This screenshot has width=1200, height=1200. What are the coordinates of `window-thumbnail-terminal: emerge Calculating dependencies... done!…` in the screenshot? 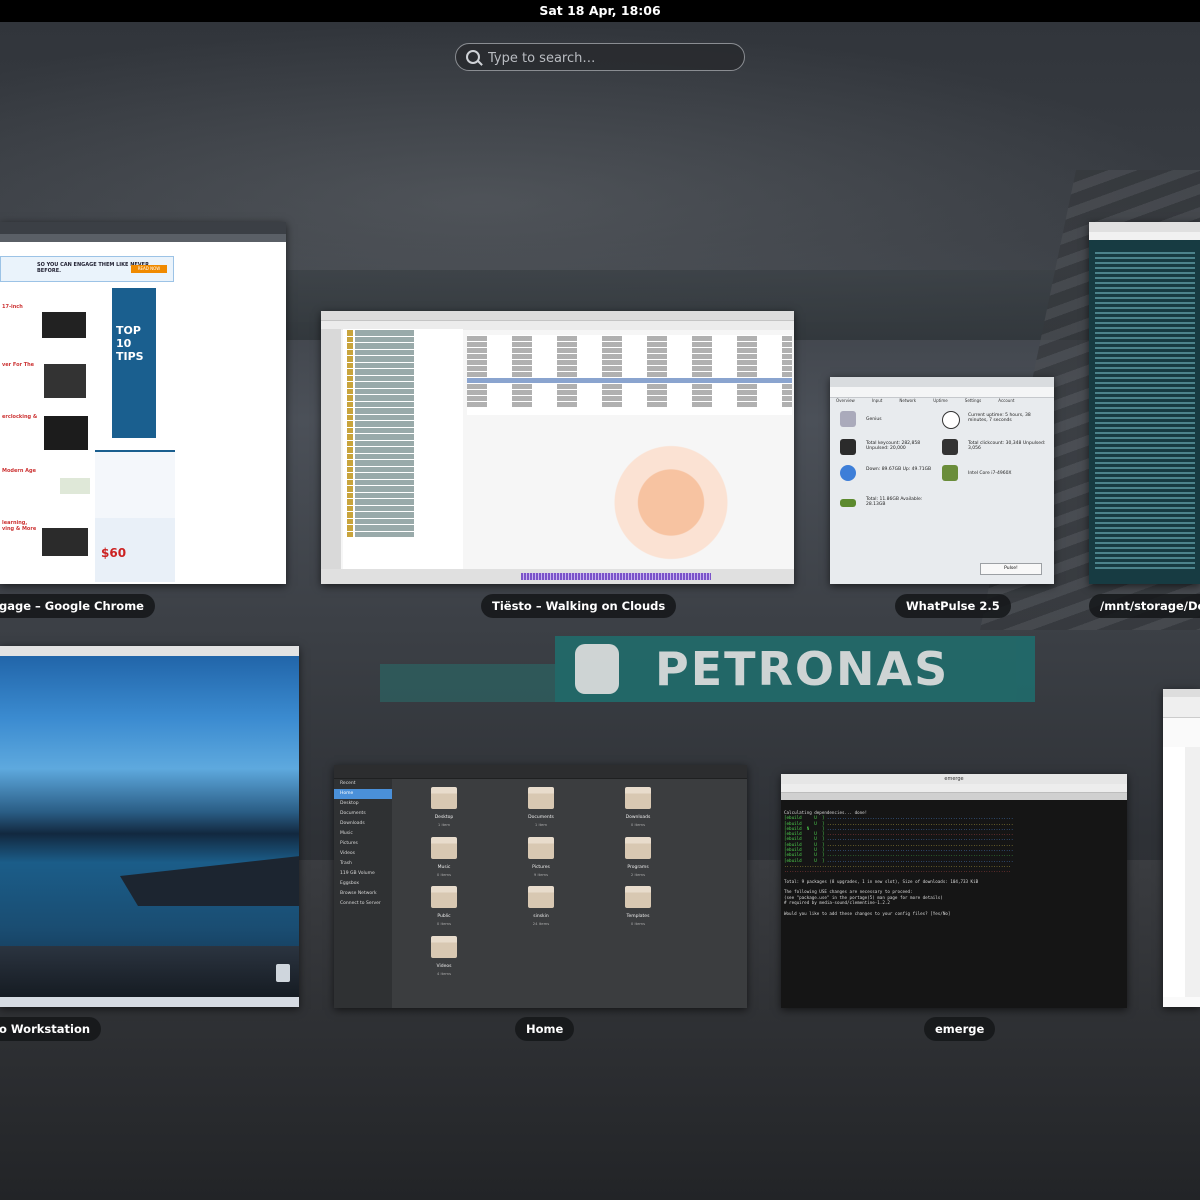 It's located at (954, 891).